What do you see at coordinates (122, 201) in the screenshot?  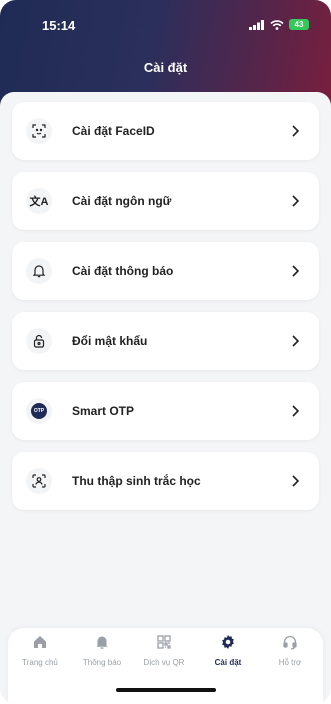 I see `menu-item-label: Cài đặt ngôn ngữ` at bounding box center [122, 201].